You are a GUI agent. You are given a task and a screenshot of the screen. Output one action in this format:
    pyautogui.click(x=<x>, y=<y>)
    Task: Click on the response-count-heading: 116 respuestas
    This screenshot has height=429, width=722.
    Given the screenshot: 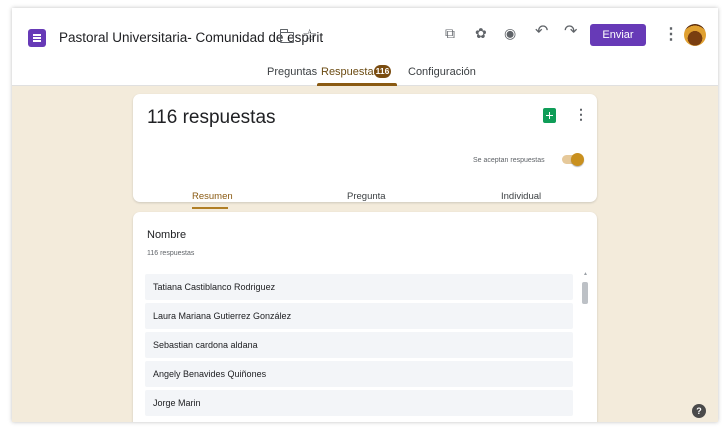 What is the action you would take?
    pyautogui.click(x=211, y=117)
    